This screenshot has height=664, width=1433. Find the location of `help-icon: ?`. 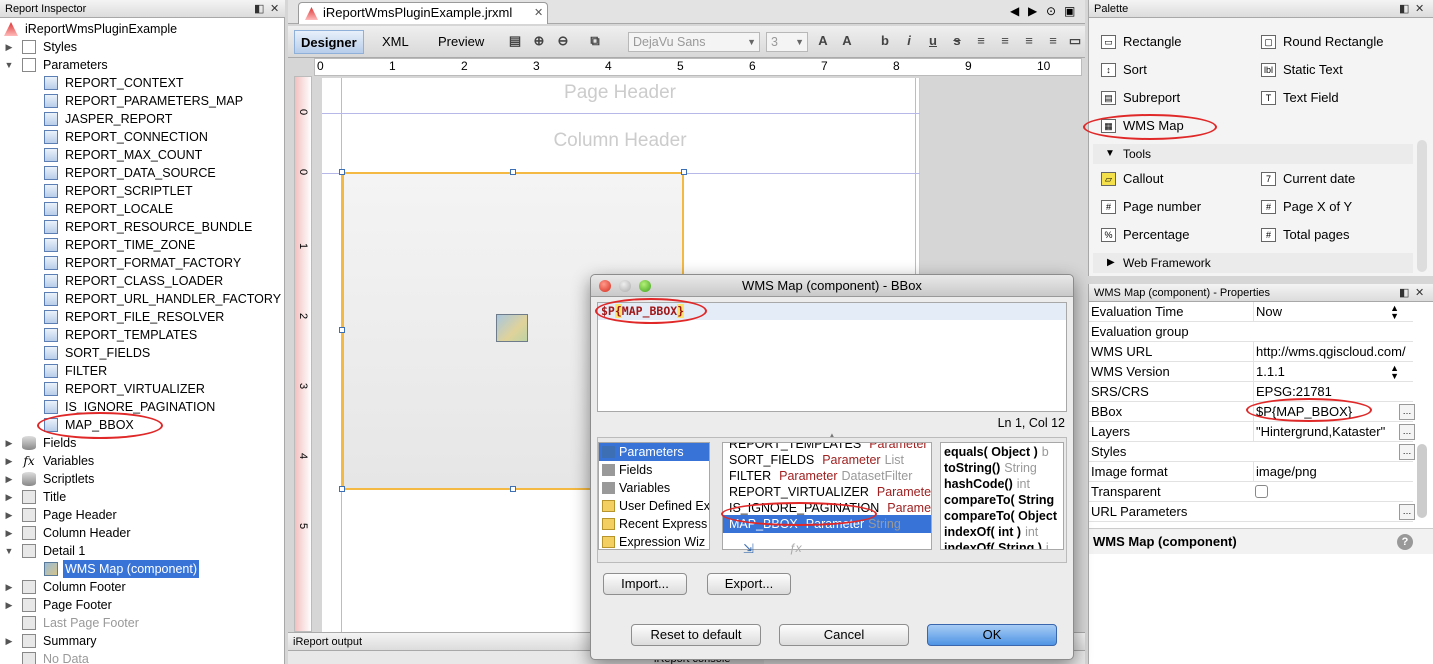

help-icon: ? is located at coordinates (1405, 542).